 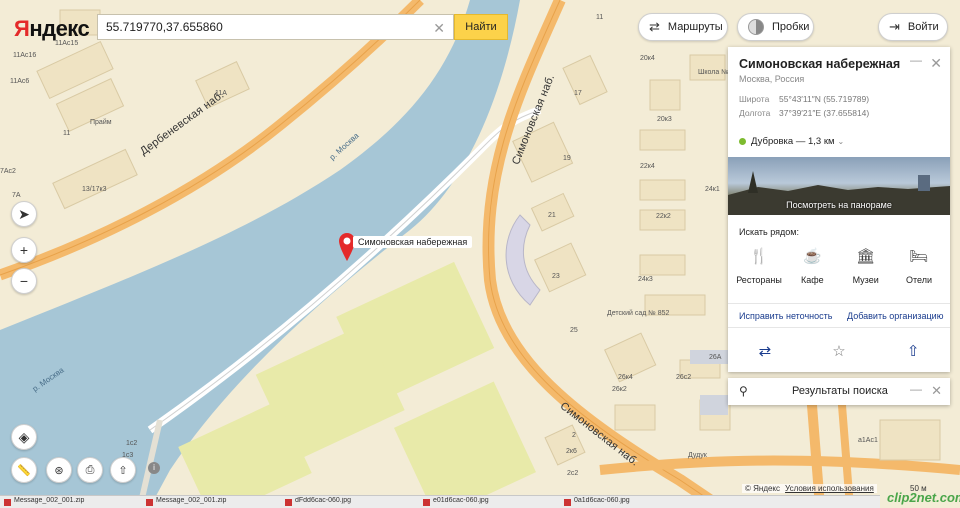 I want to click on route-icon: ⇄, so click(x=765, y=351).